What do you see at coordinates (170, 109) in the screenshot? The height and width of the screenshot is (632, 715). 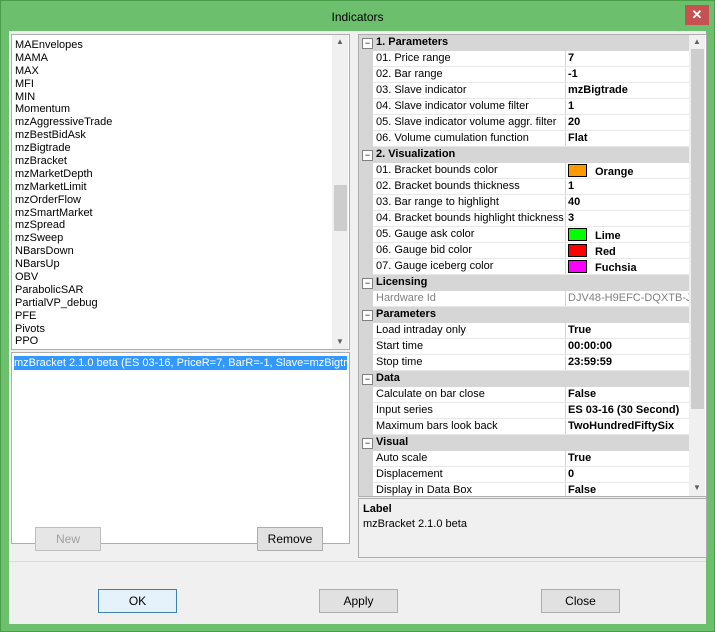 I see `indicator-list-item: Momentum` at bounding box center [170, 109].